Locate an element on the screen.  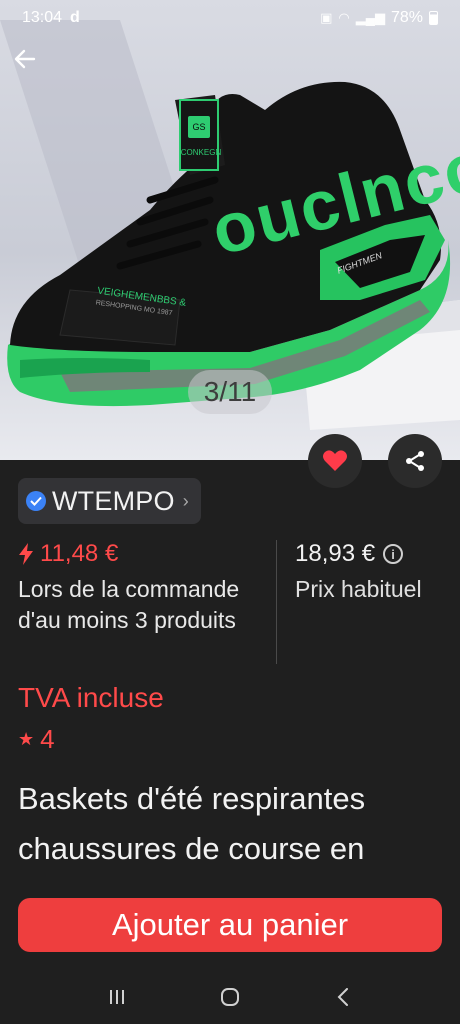
signal-icon: ▂▄▆ is located at coordinates (370, 17).